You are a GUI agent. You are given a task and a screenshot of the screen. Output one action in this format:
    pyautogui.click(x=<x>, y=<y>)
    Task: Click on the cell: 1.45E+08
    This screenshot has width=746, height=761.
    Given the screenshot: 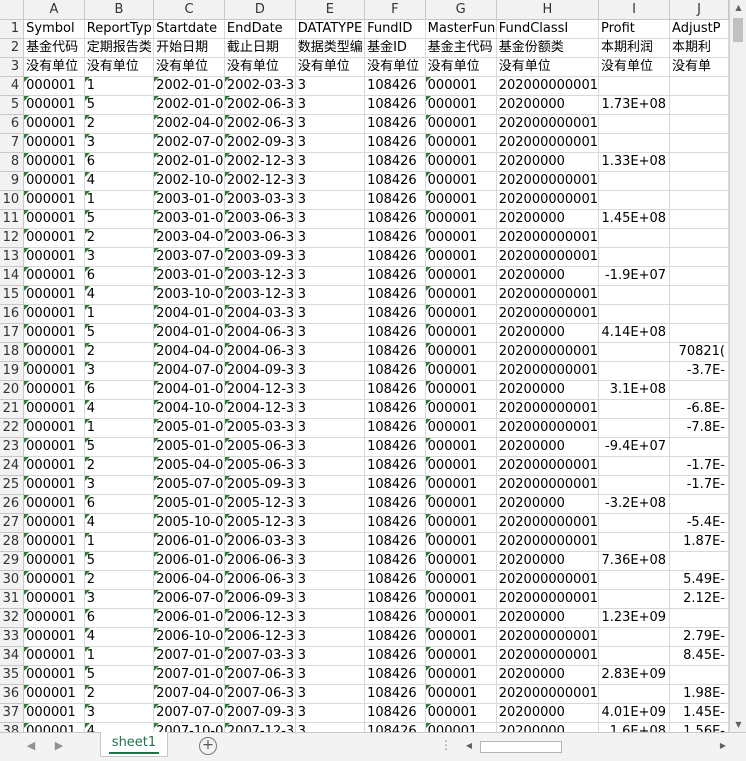 What is the action you would take?
    pyautogui.click(x=634, y=219)
    